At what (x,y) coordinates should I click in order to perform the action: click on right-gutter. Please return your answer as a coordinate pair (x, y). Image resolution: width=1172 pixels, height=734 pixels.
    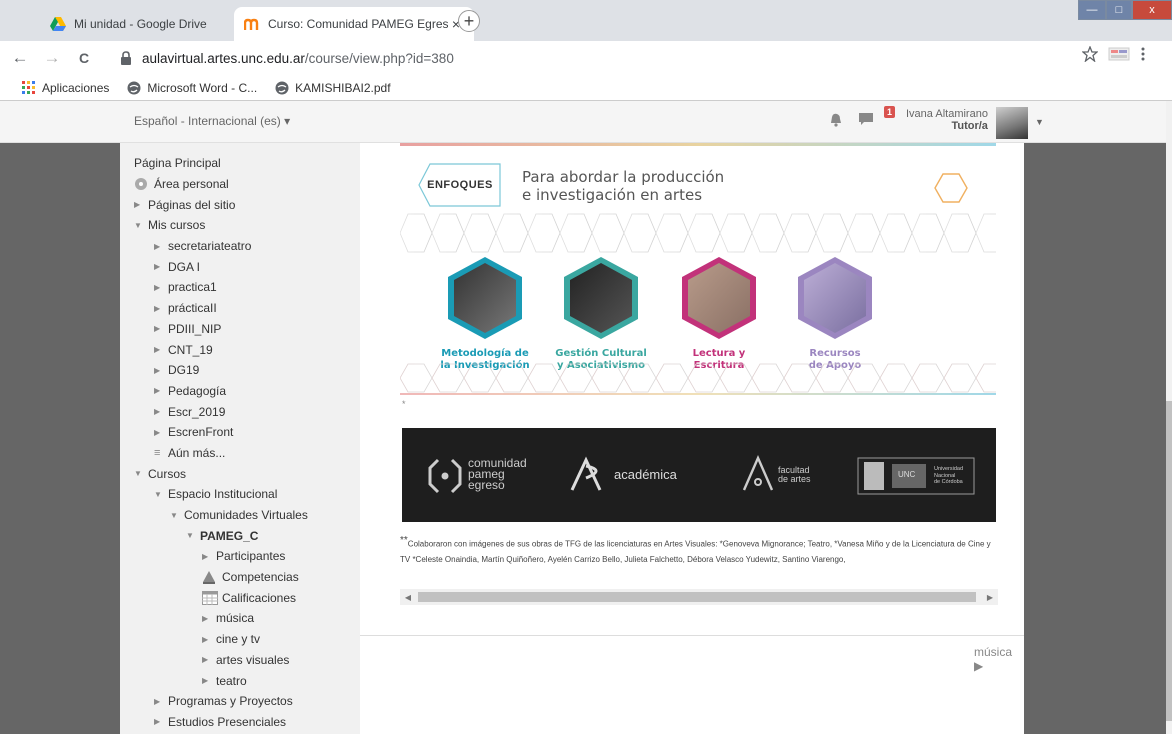
    Looking at the image, I should click on (1095, 438).